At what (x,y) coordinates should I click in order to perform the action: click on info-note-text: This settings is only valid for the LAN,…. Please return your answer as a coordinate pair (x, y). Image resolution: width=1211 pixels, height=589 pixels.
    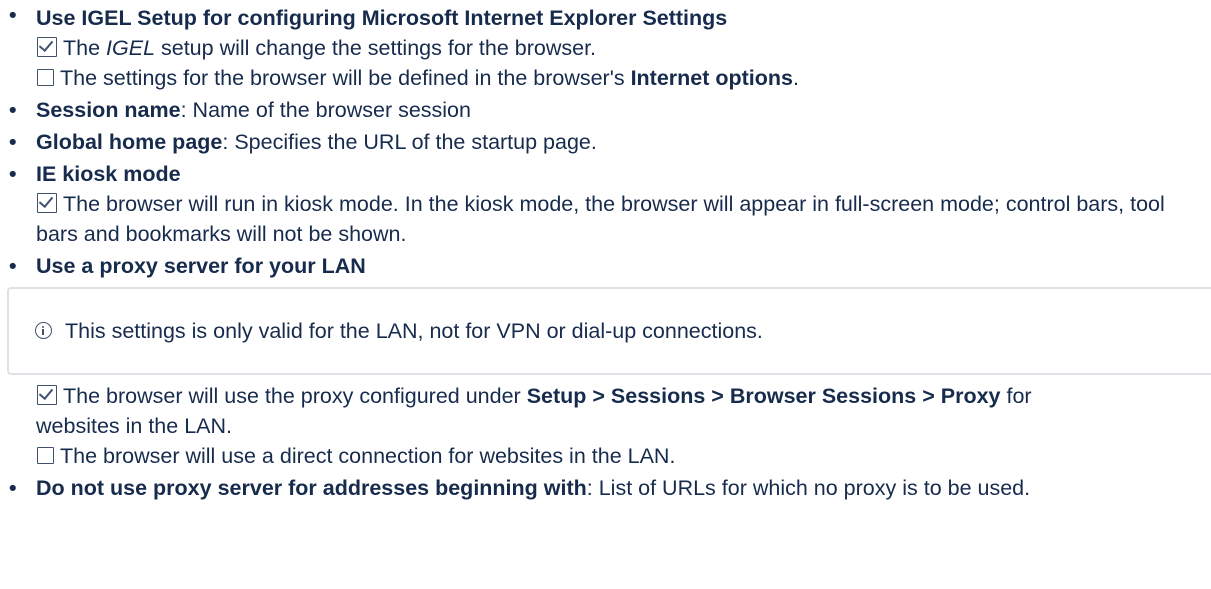
    Looking at the image, I should click on (414, 331).